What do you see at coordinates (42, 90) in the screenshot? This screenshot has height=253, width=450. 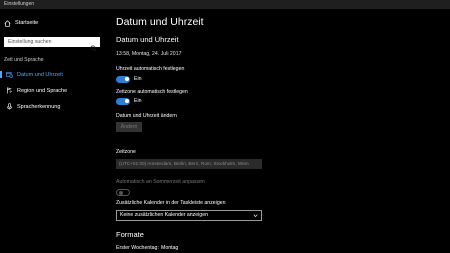 I see `sidebar-item-label: Region und Sprache` at bounding box center [42, 90].